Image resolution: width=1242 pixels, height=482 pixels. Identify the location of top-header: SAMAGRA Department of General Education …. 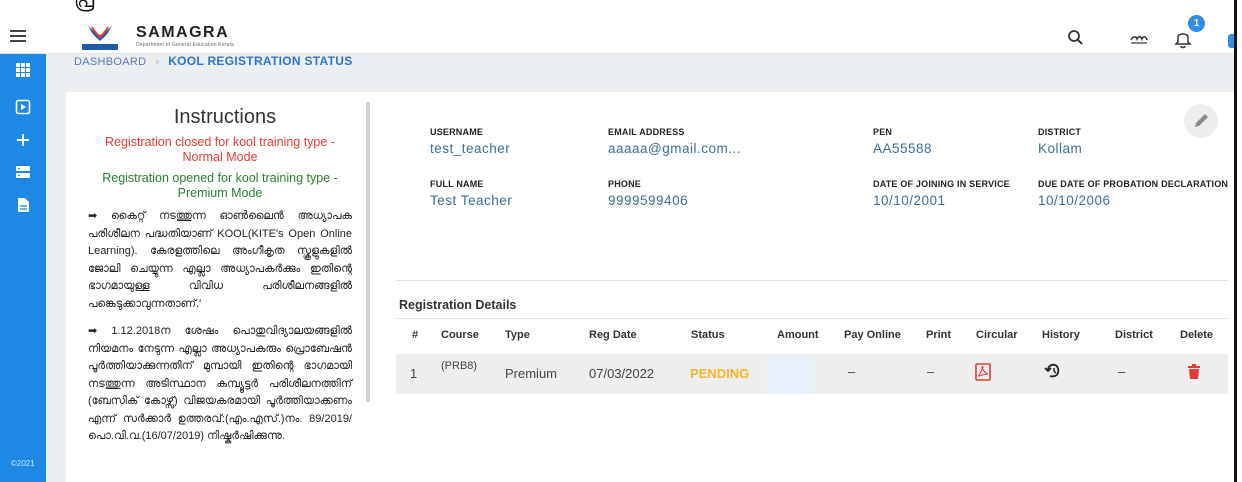
(617, 34).